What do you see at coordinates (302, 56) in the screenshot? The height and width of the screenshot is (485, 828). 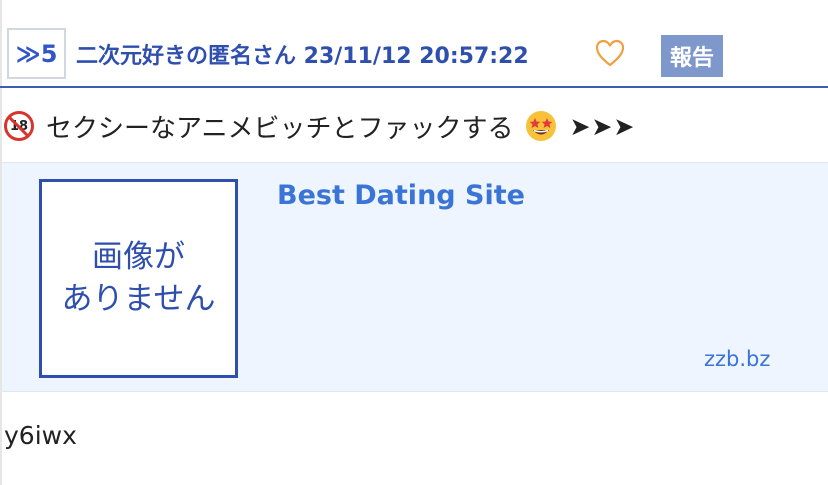 I see `author-and-timestamp: 二次元好きの匿名さん 23/11/12 20:57:22` at bounding box center [302, 56].